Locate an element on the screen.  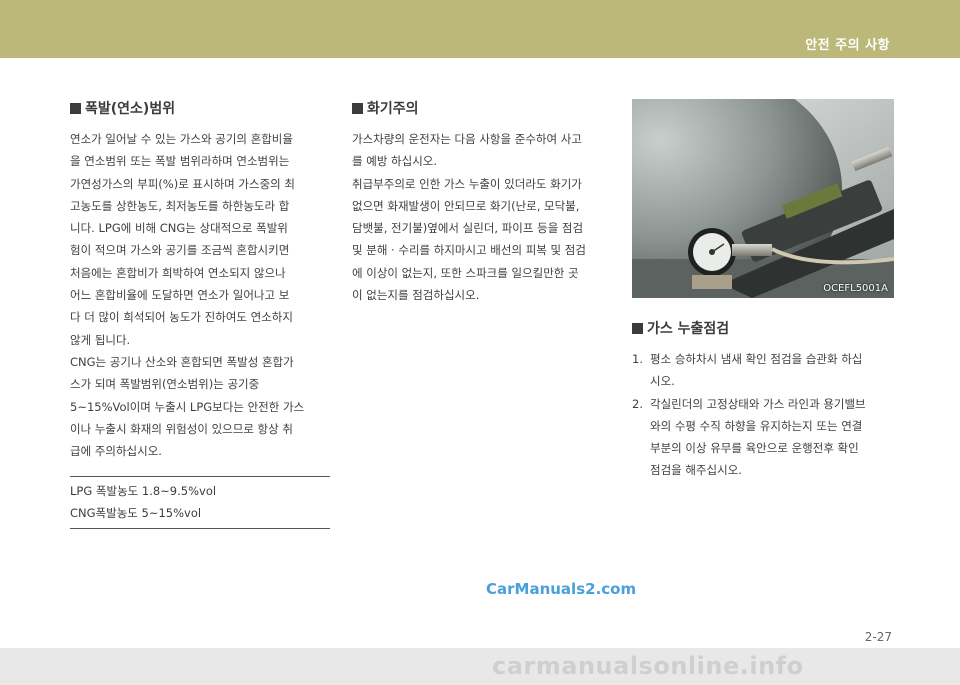
explosion-range-heading: 폭발(연소)범위 is located at coordinates (200, 108).